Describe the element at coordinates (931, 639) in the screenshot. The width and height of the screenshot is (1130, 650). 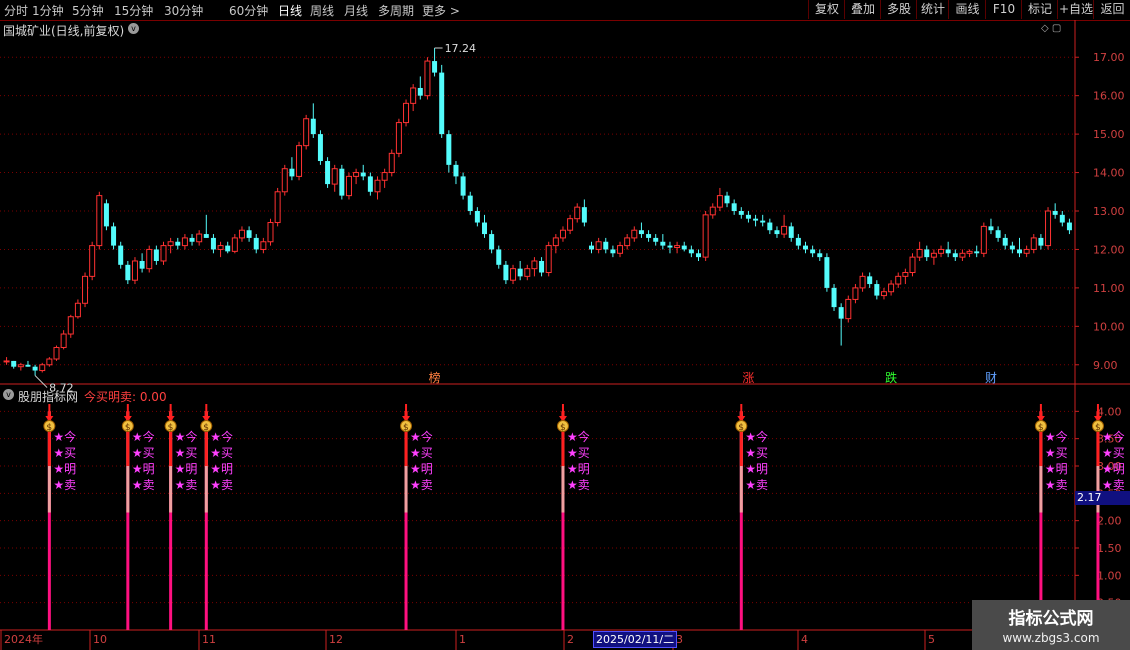
I see `time-tick-label: 5` at that location.